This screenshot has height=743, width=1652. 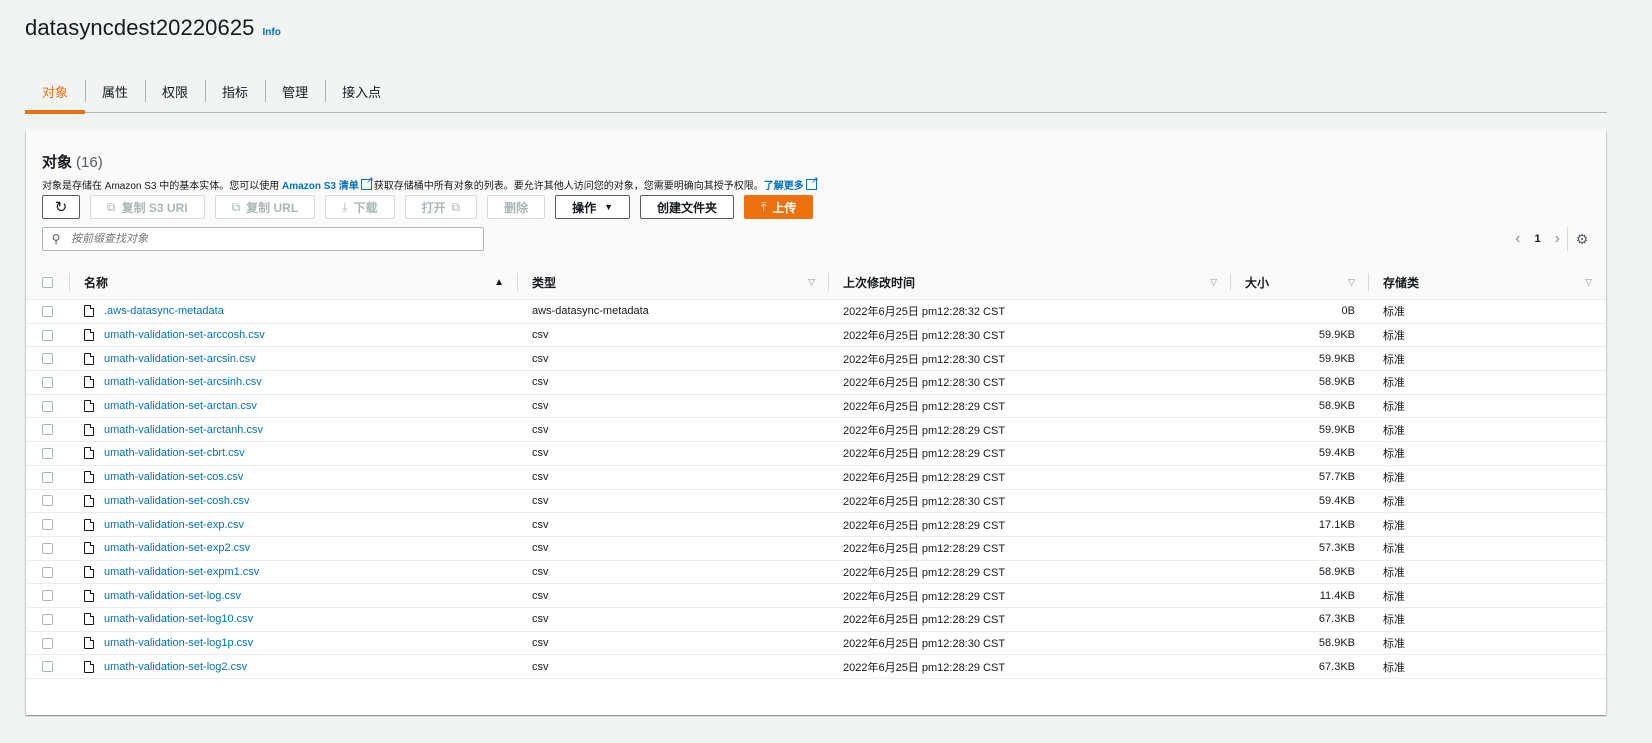 What do you see at coordinates (1581, 239) in the screenshot?
I see `gear-icon: ⚙` at bounding box center [1581, 239].